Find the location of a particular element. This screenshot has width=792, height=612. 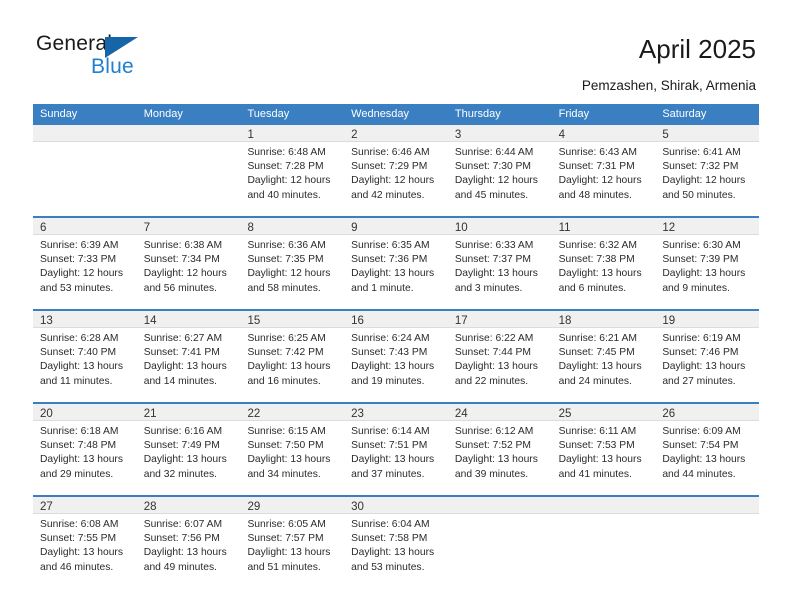

day-number: 12 is located at coordinates (669, 228).